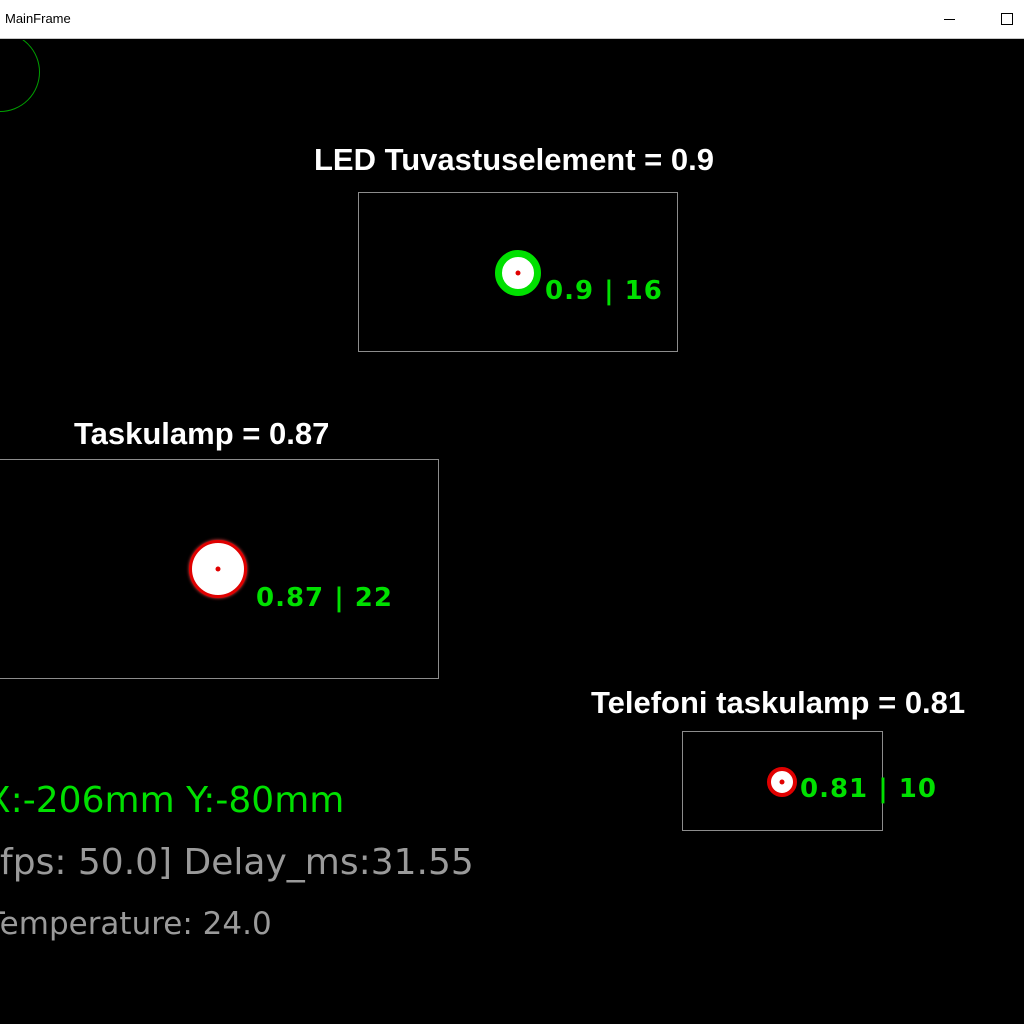 The image size is (1024, 1024). What do you see at coordinates (237, 862) in the screenshot?
I see `fps-readout: [fps: 50.0] Delay_ms:31.55` at bounding box center [237, 862].